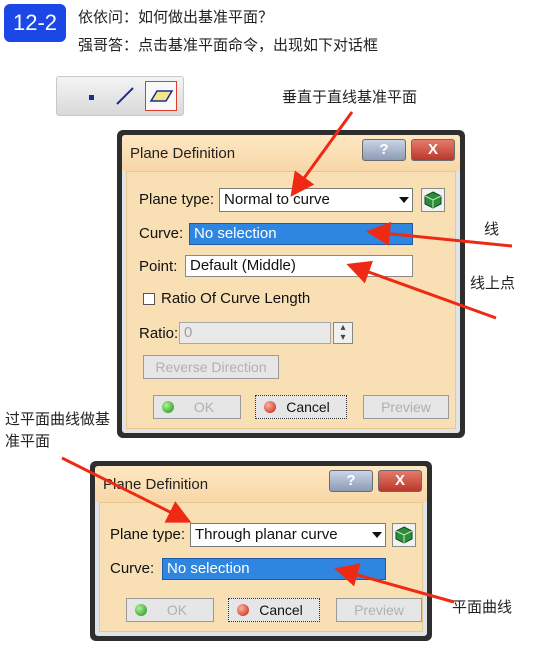 The image size is (542, 653). Describe the element at coordinates (439, 234) in the screenshot. I see `arrow-to-curve` at that location.